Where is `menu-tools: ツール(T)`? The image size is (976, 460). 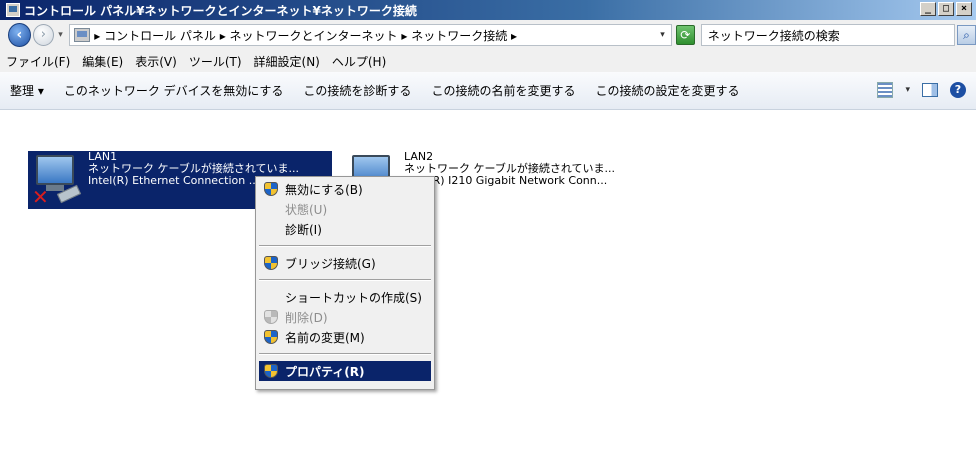
menu-tools: ツール(T) is located at coordinates (215, 61).